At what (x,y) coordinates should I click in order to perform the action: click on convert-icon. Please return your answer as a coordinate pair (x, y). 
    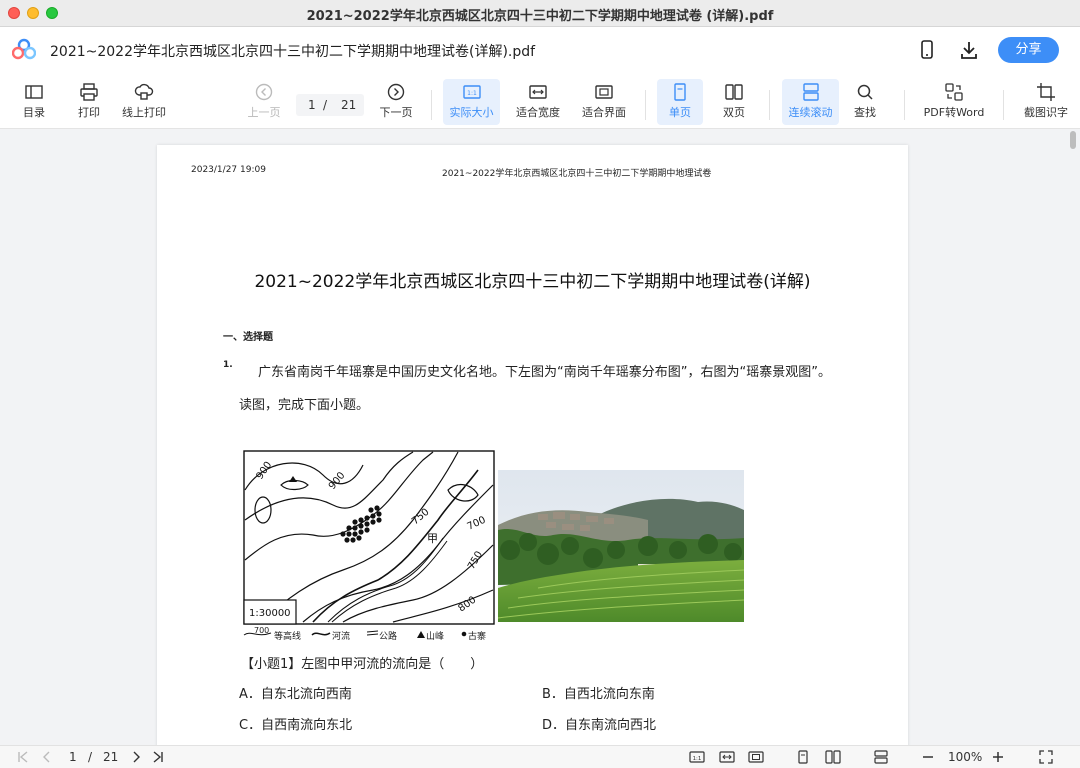
    Looking at the image, I should click on (954, 92).